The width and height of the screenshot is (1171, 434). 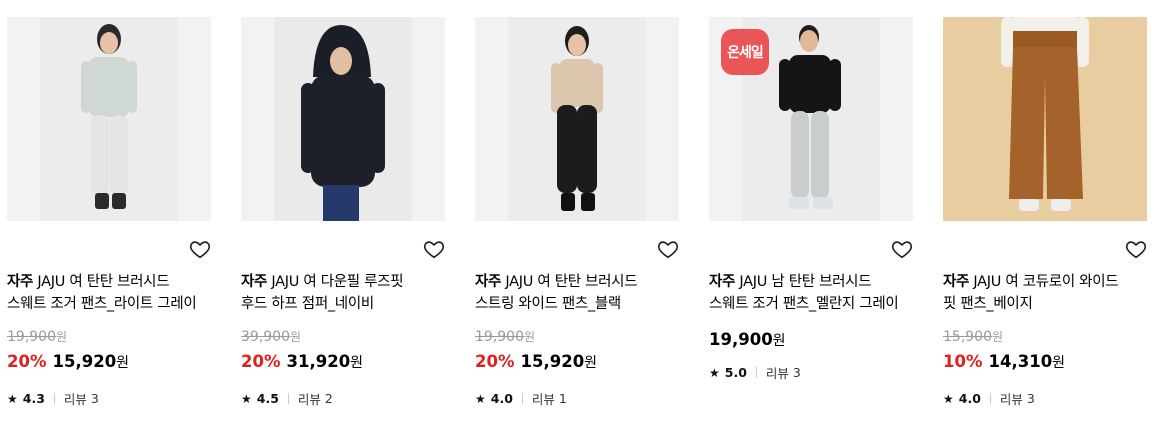 I want to click on product-name-line2: 후드 하프 점퍼_네이비, so click(x=307, y=304).